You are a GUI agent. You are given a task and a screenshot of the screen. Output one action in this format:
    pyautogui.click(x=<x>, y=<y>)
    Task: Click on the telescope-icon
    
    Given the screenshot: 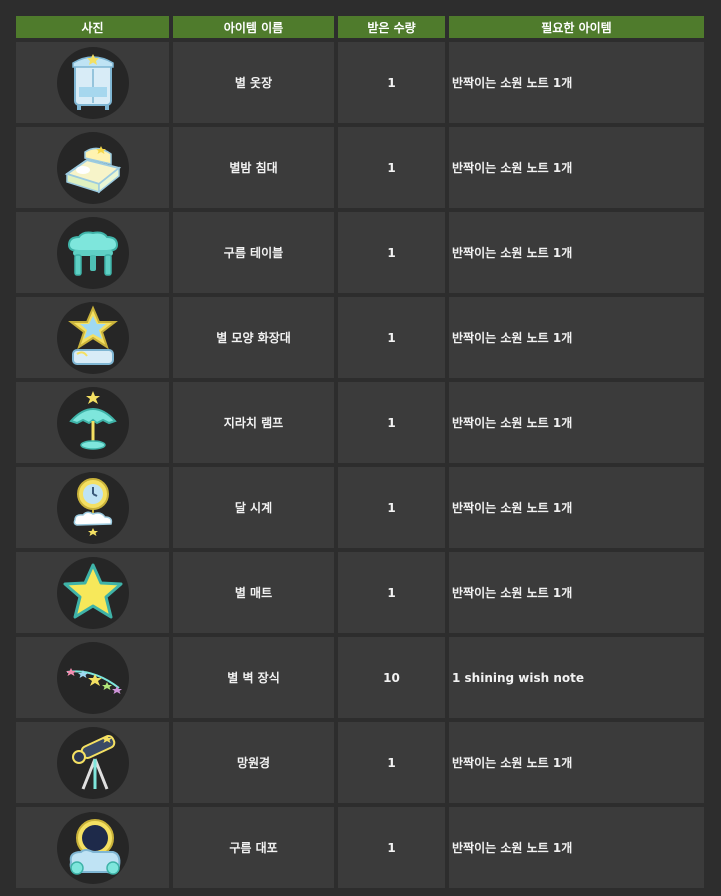 What is the action you would take?
    pyautogui.click(x=92, y=762)
    